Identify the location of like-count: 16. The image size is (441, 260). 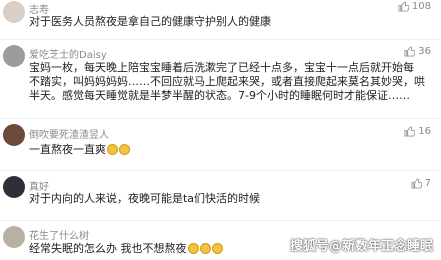
(424, 131).